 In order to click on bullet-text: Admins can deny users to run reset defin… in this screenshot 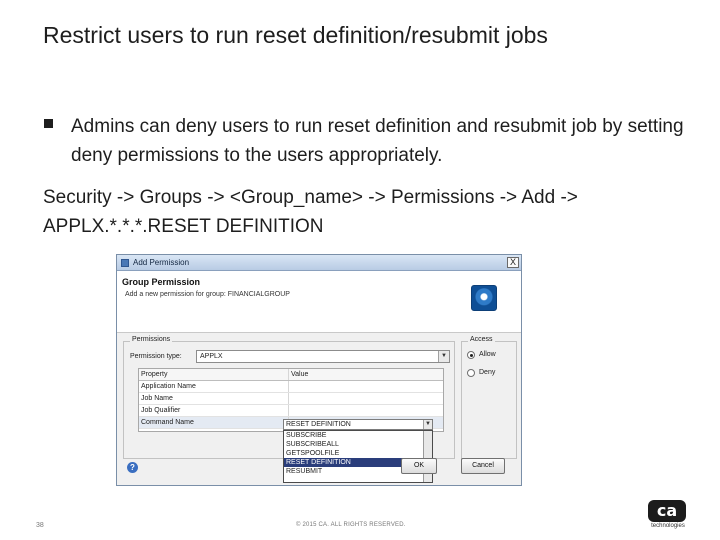, I will do `click(377, 141)`.